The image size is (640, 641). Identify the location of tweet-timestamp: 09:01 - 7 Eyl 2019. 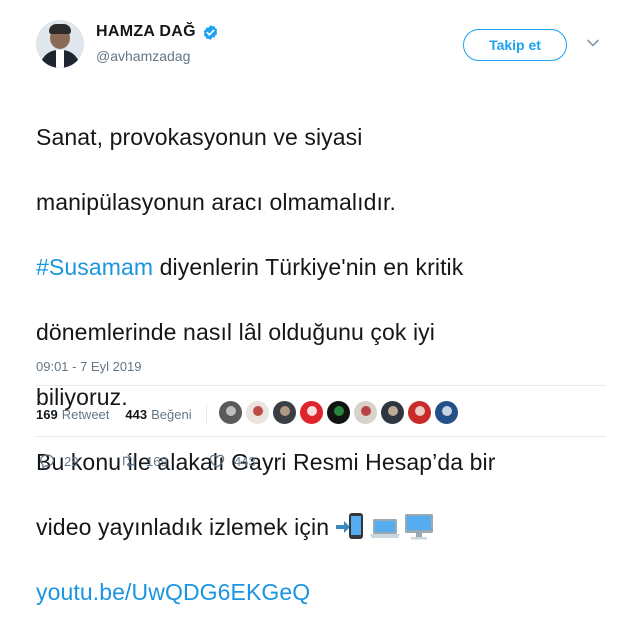
(89, 366).